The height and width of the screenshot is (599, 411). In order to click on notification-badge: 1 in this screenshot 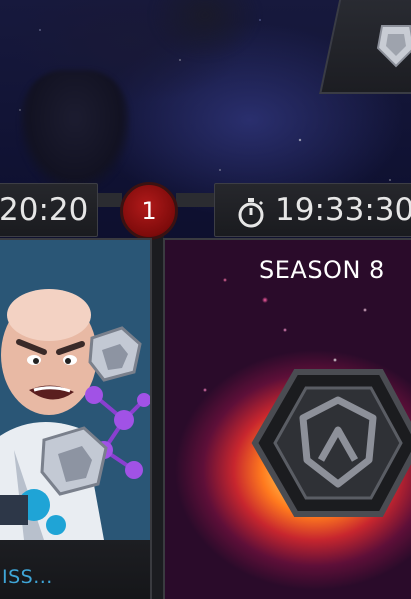, I will do `click(149, 211)`.